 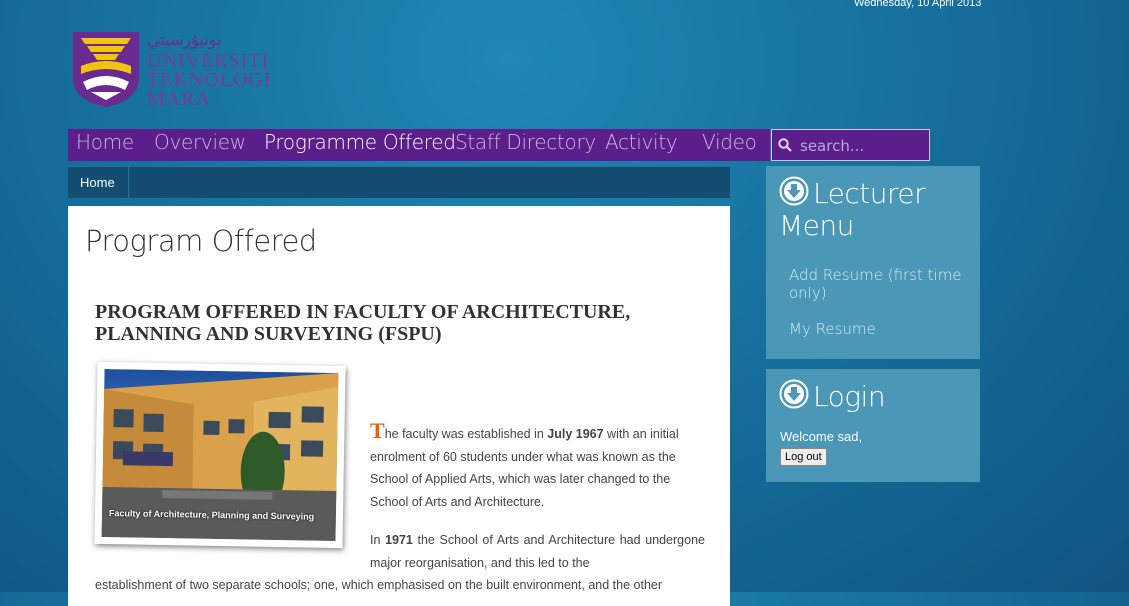 What do you see at coordinates (466, 434) in the screenshot?
I see `p1-text-a: he faculty was established in` at bounding box center [466, 434].